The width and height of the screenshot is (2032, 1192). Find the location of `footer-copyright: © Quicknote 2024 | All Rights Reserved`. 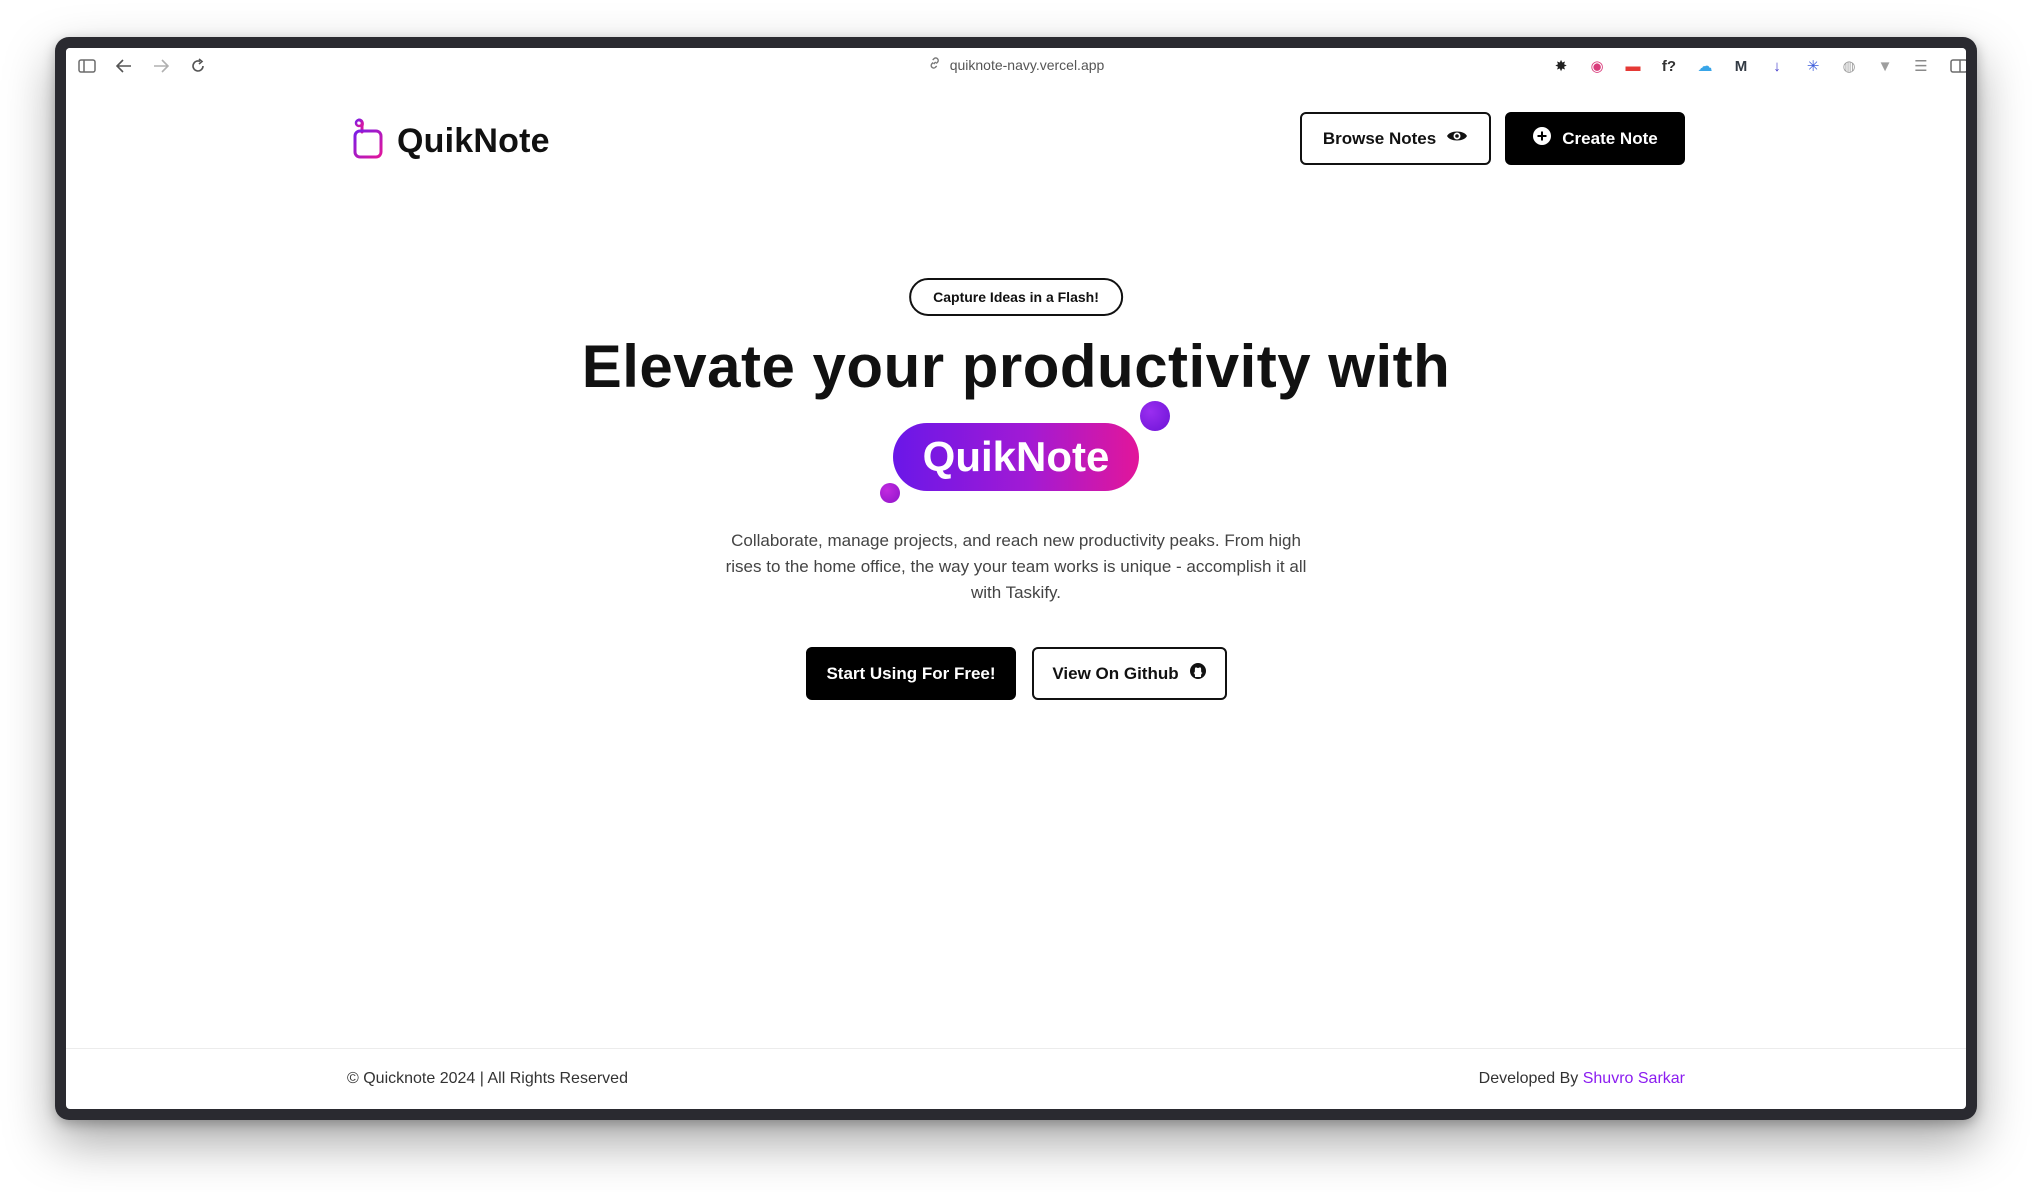

footer-copyright: © Quicknote 2024 | All Rights Reserved is located at coordinates (487, 1078).